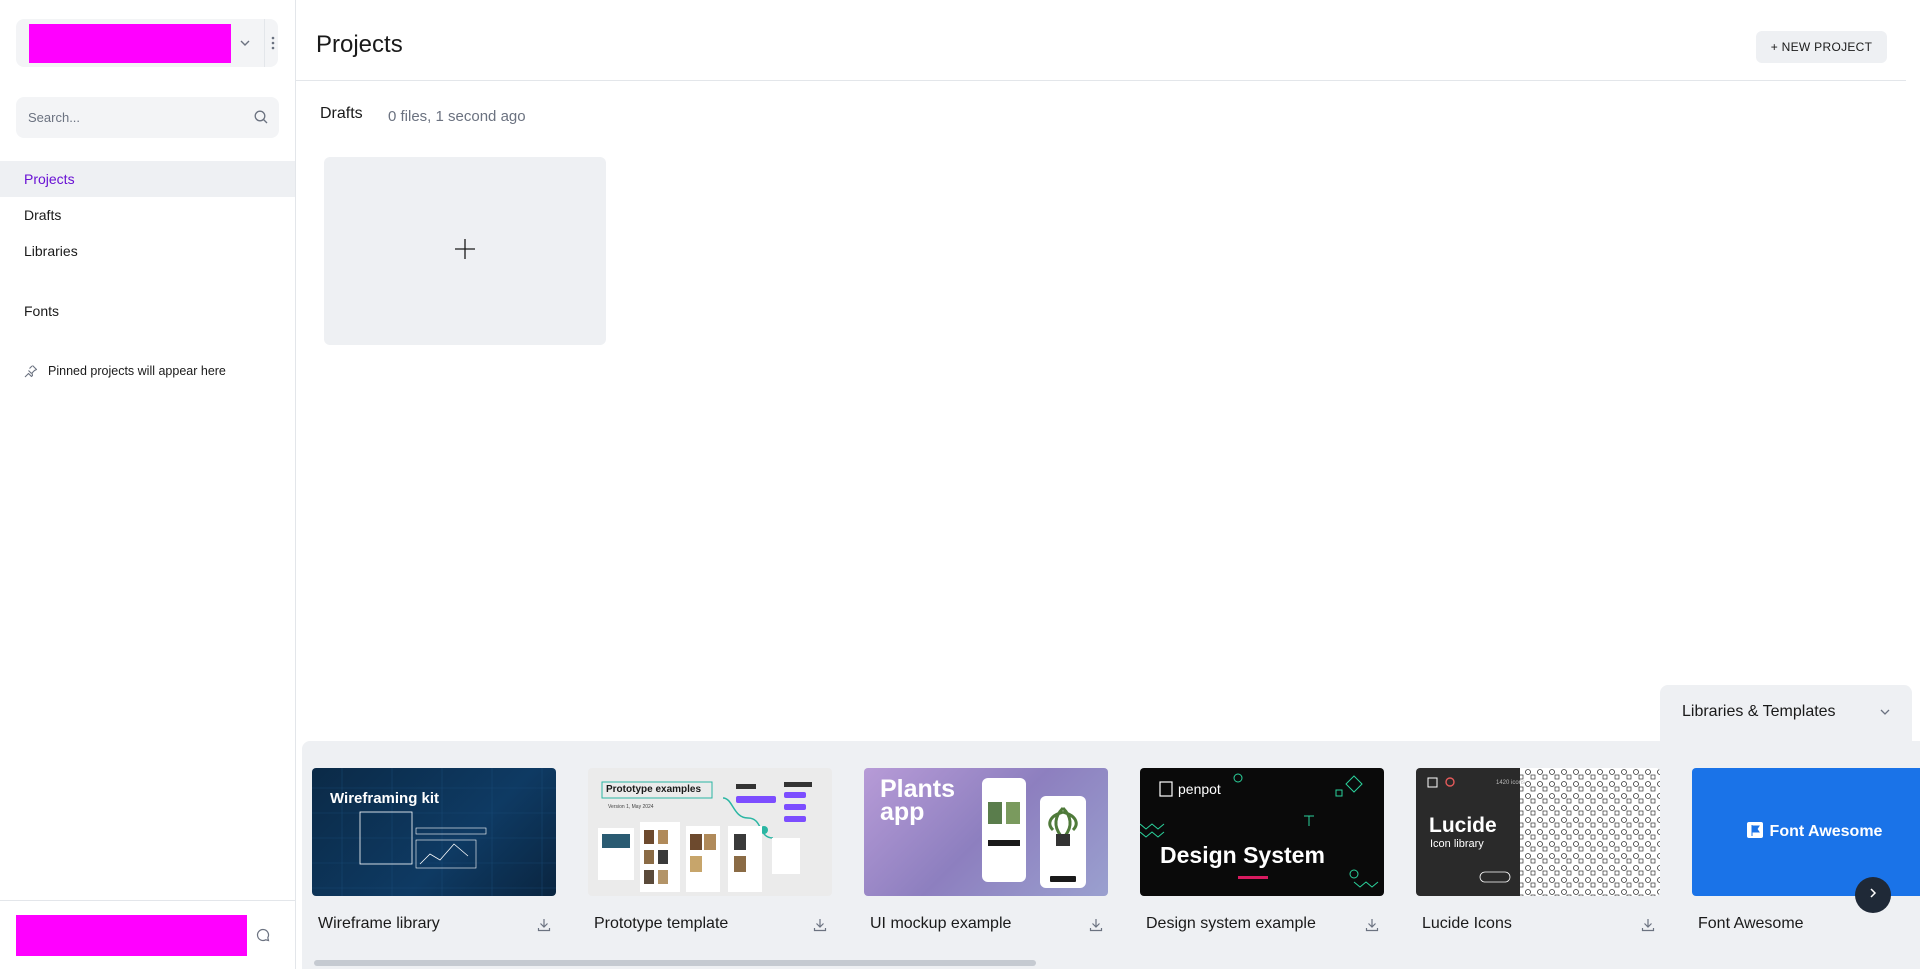 The image size is (1920, 969). Describe the element at coordinates (661, 923) in the screenshot. I see `template-name: Prototype template` at that location.